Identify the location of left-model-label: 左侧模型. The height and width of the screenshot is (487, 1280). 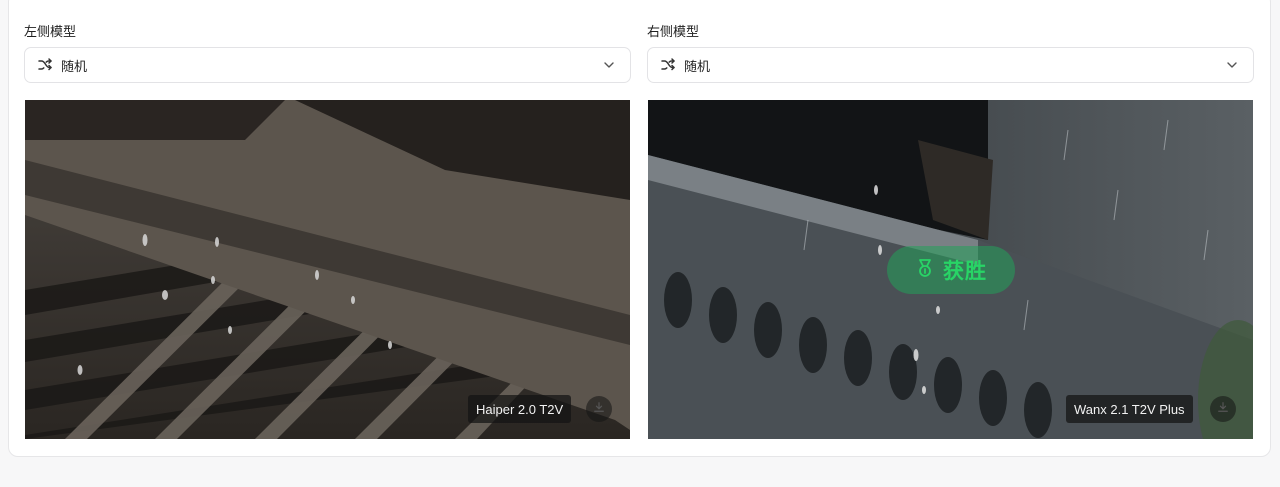
(50, 31).